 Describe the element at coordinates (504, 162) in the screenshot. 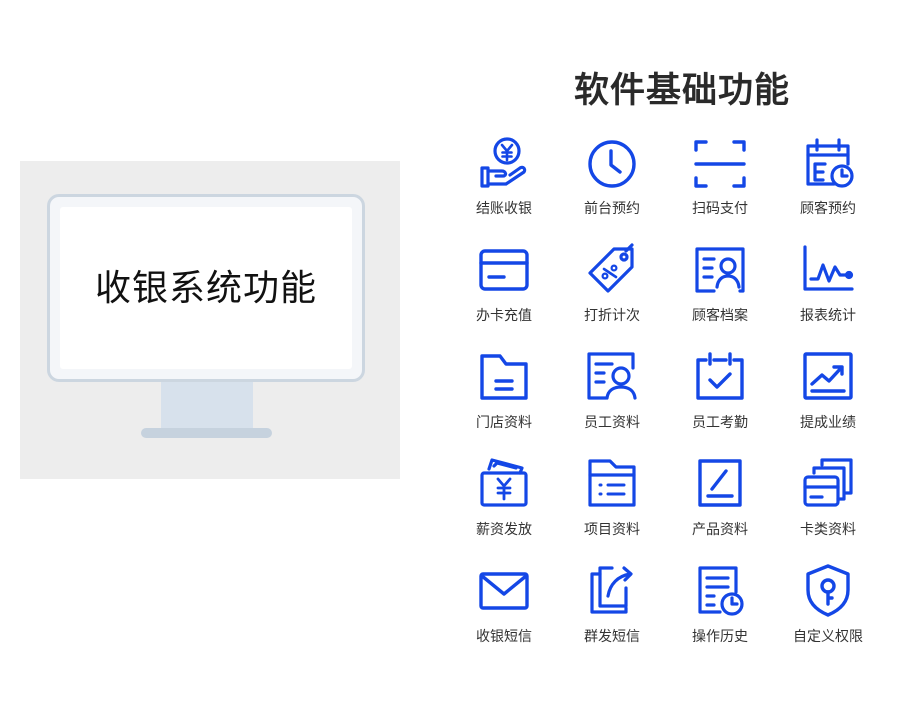

I see `yen-coin-hand-icon` at that location.